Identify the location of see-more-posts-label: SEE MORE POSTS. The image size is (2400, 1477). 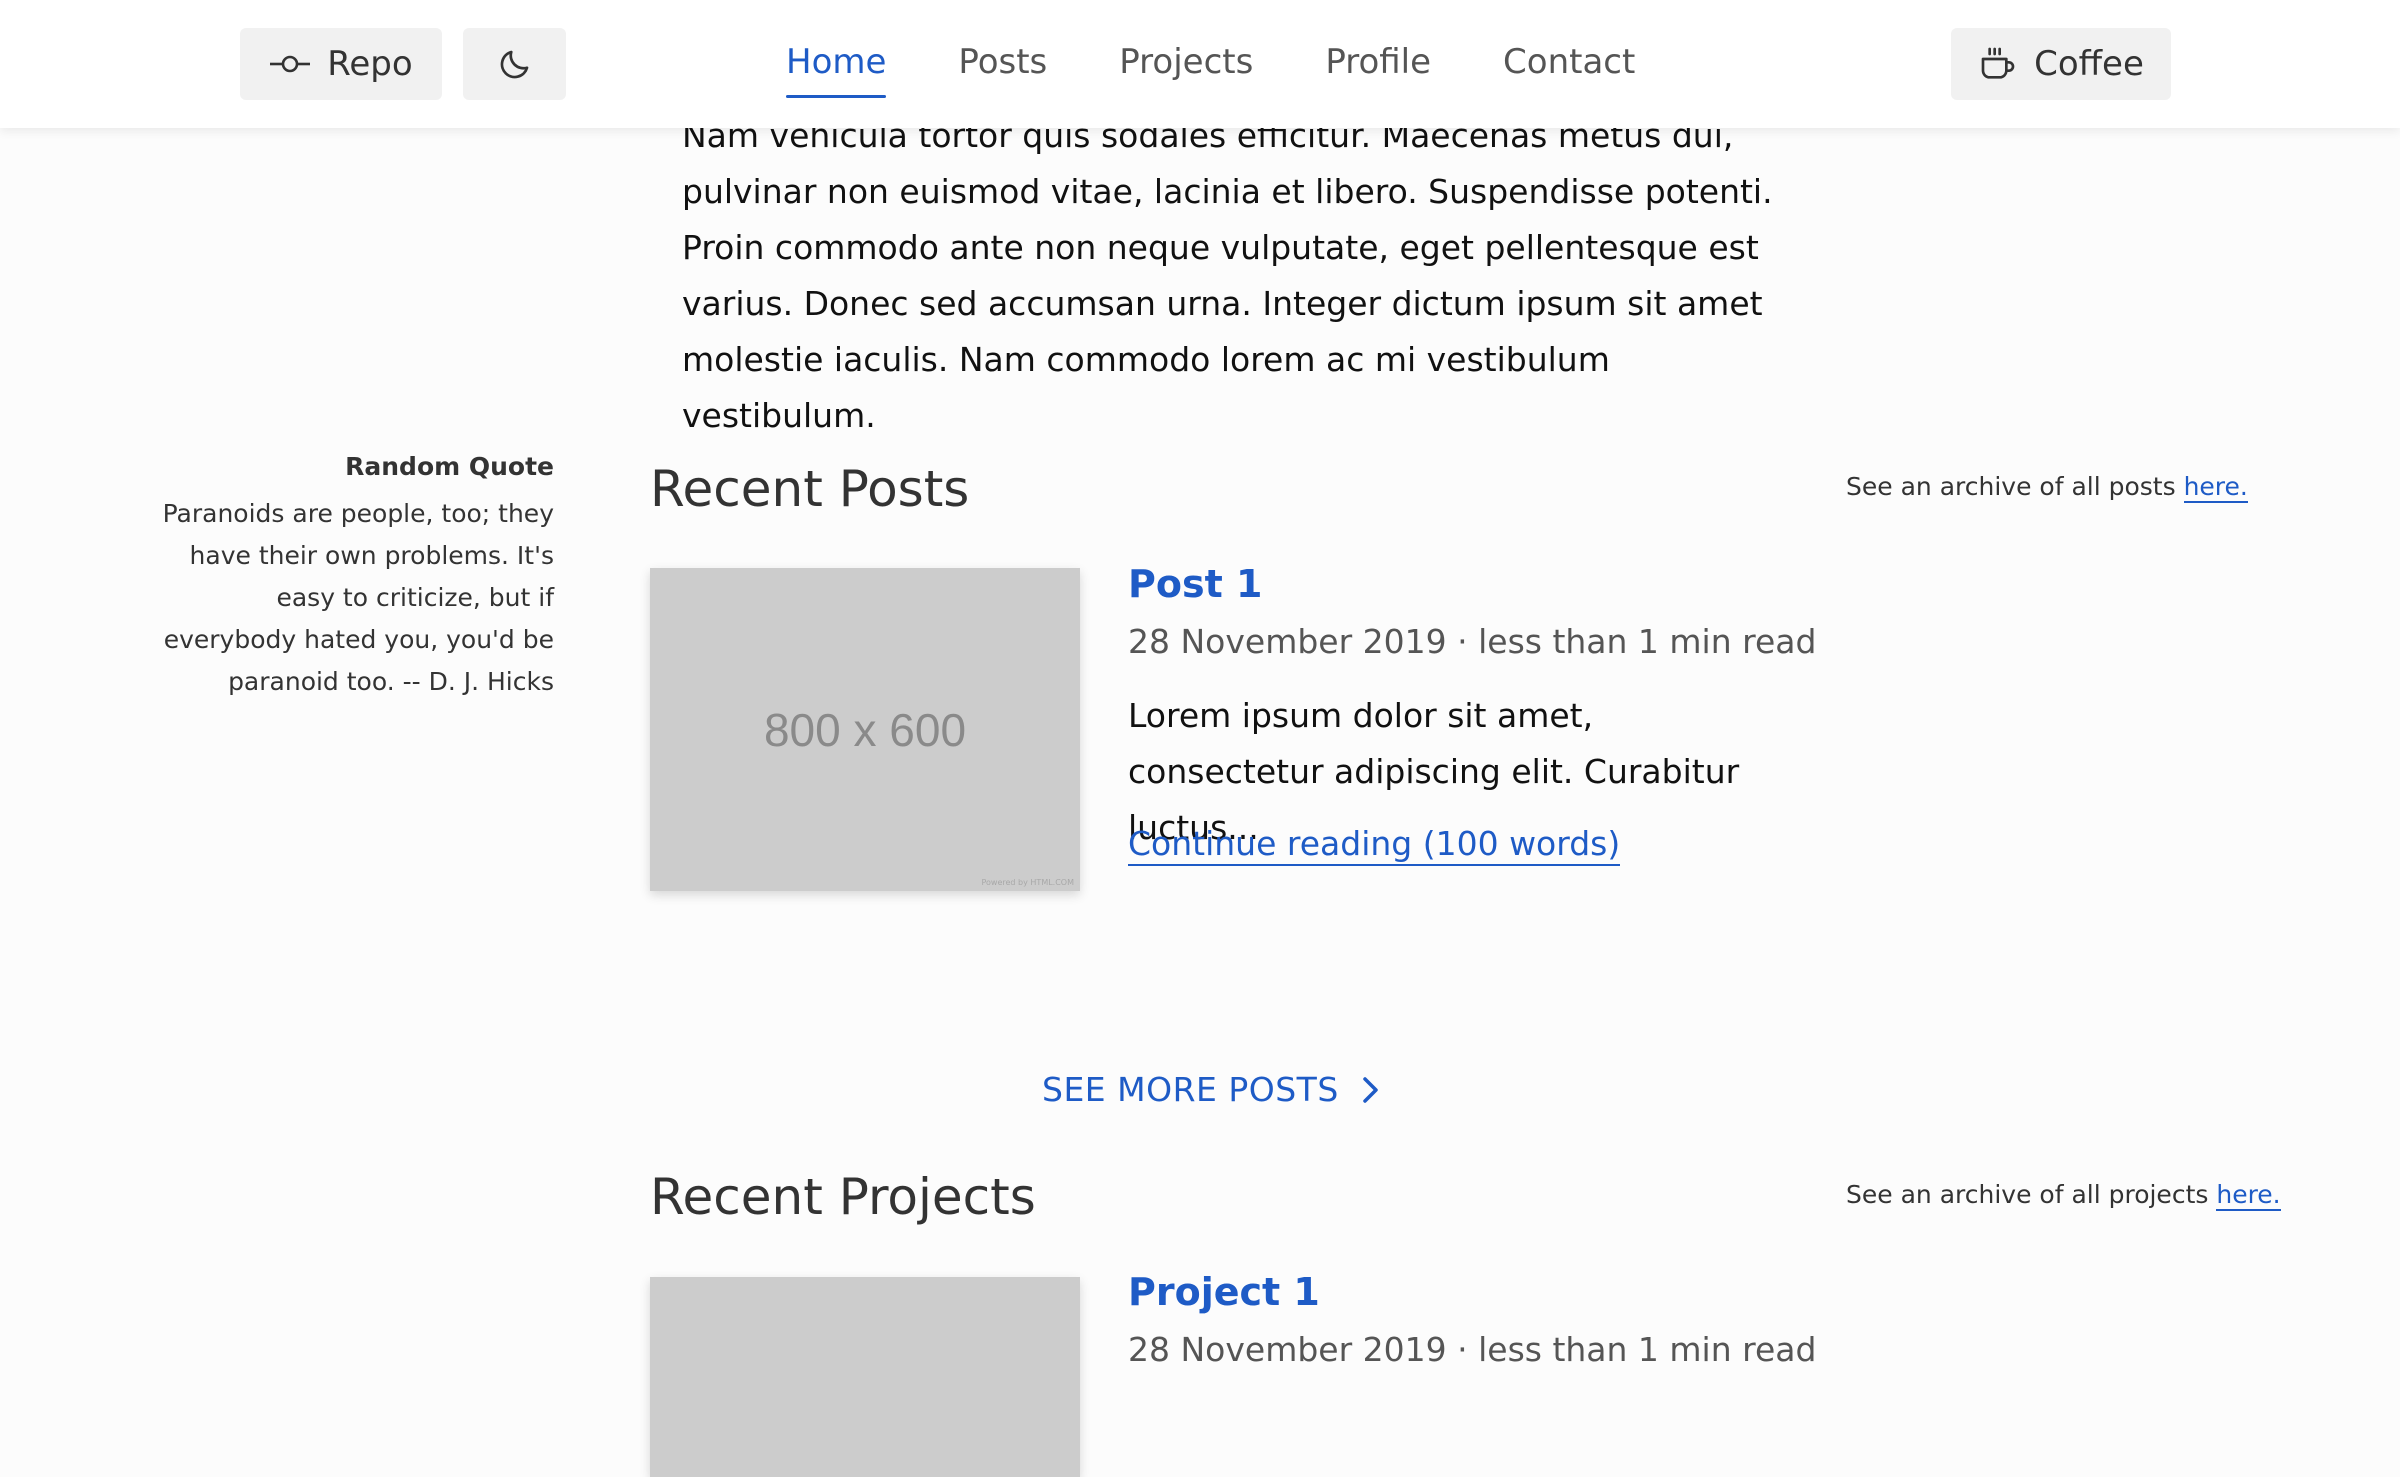
(1190, 1089).